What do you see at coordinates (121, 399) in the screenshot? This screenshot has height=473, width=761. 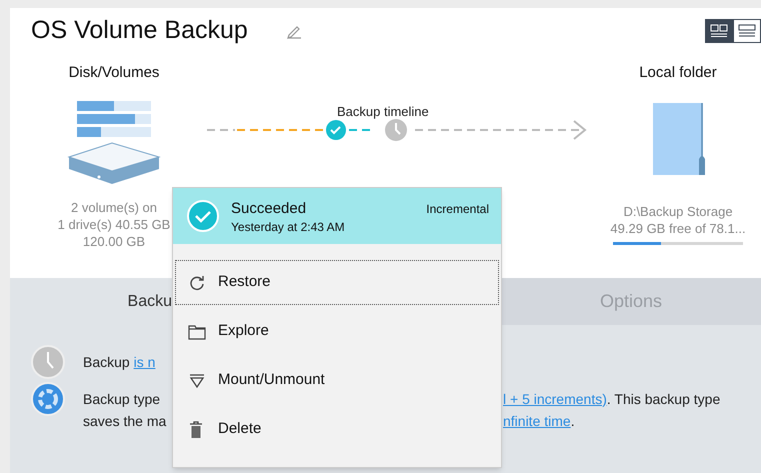 I see `info-text: Backup type` at bounding box center [121, 399].